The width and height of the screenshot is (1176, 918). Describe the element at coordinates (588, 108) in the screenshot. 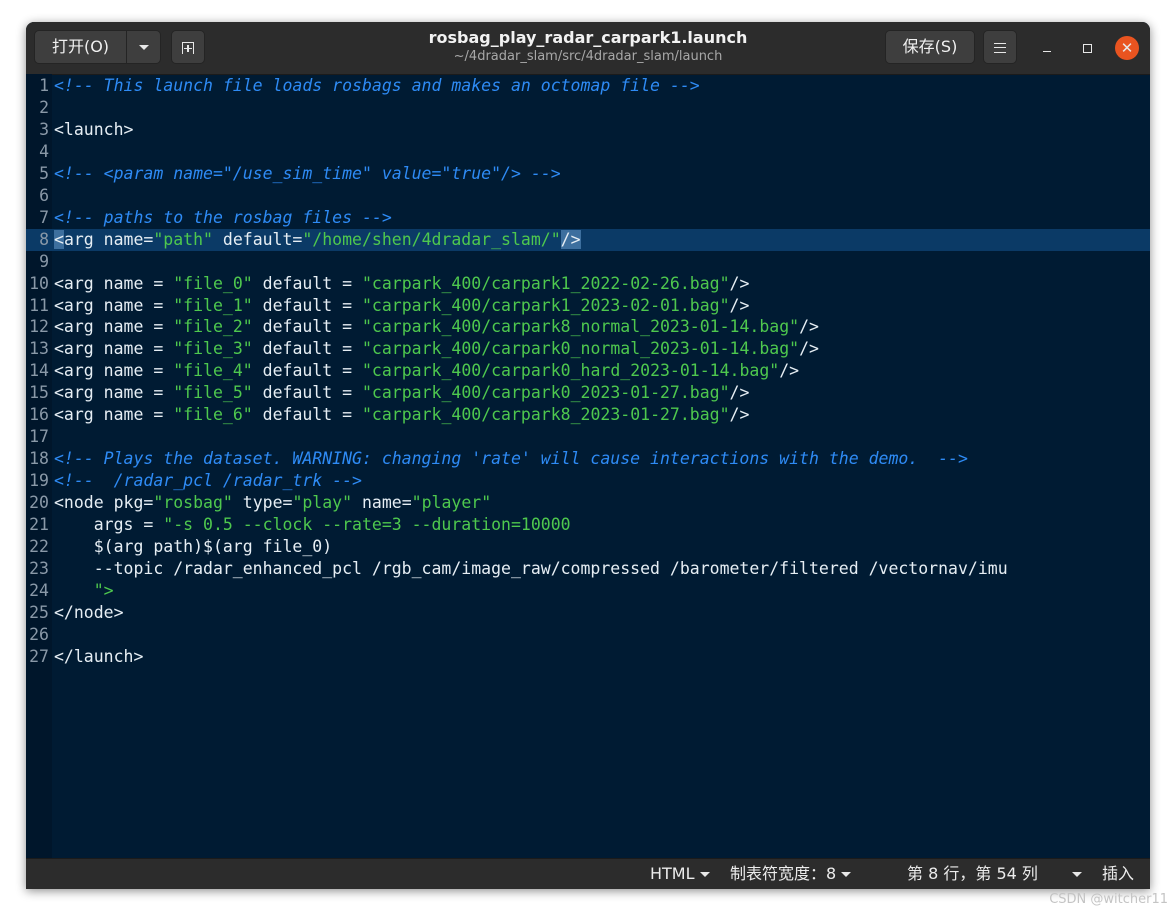

I see `code-line: 2` at that location.